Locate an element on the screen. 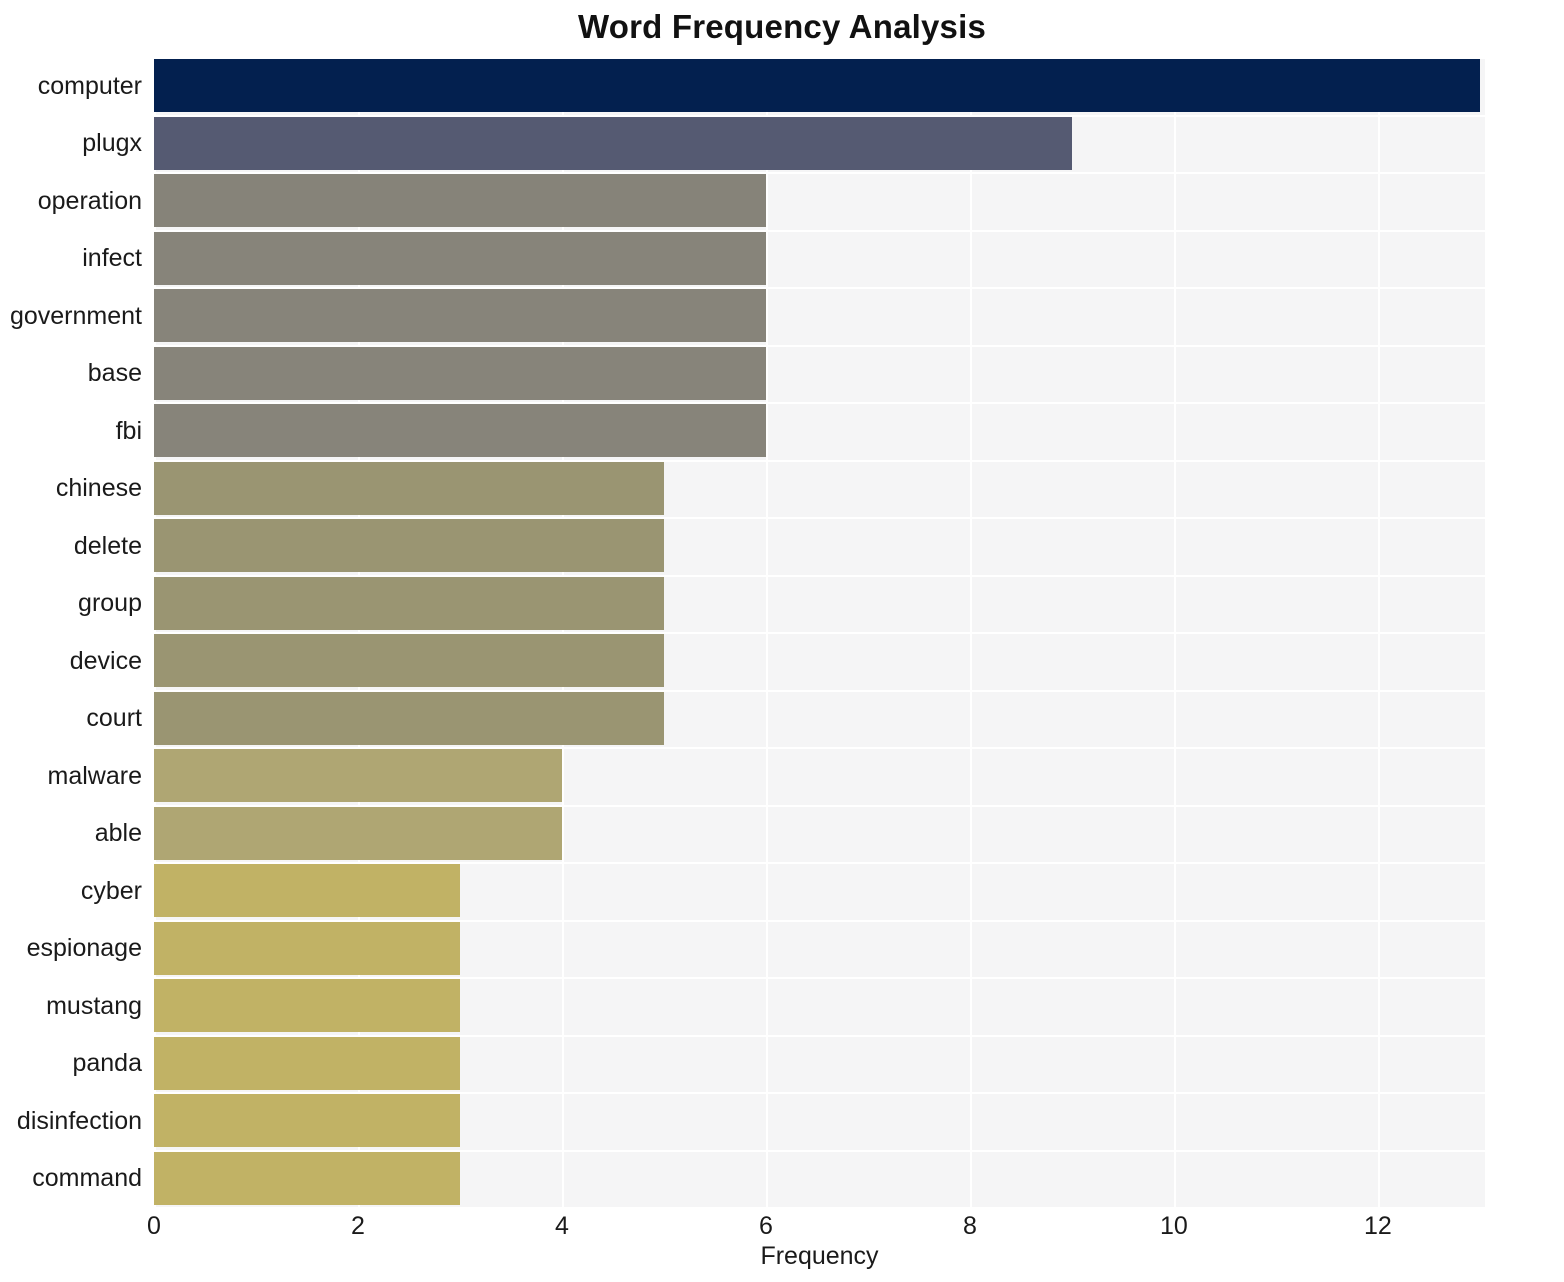 This screenshot has width=1564, height=1282. bar-able is located at coordinates (358, 833).